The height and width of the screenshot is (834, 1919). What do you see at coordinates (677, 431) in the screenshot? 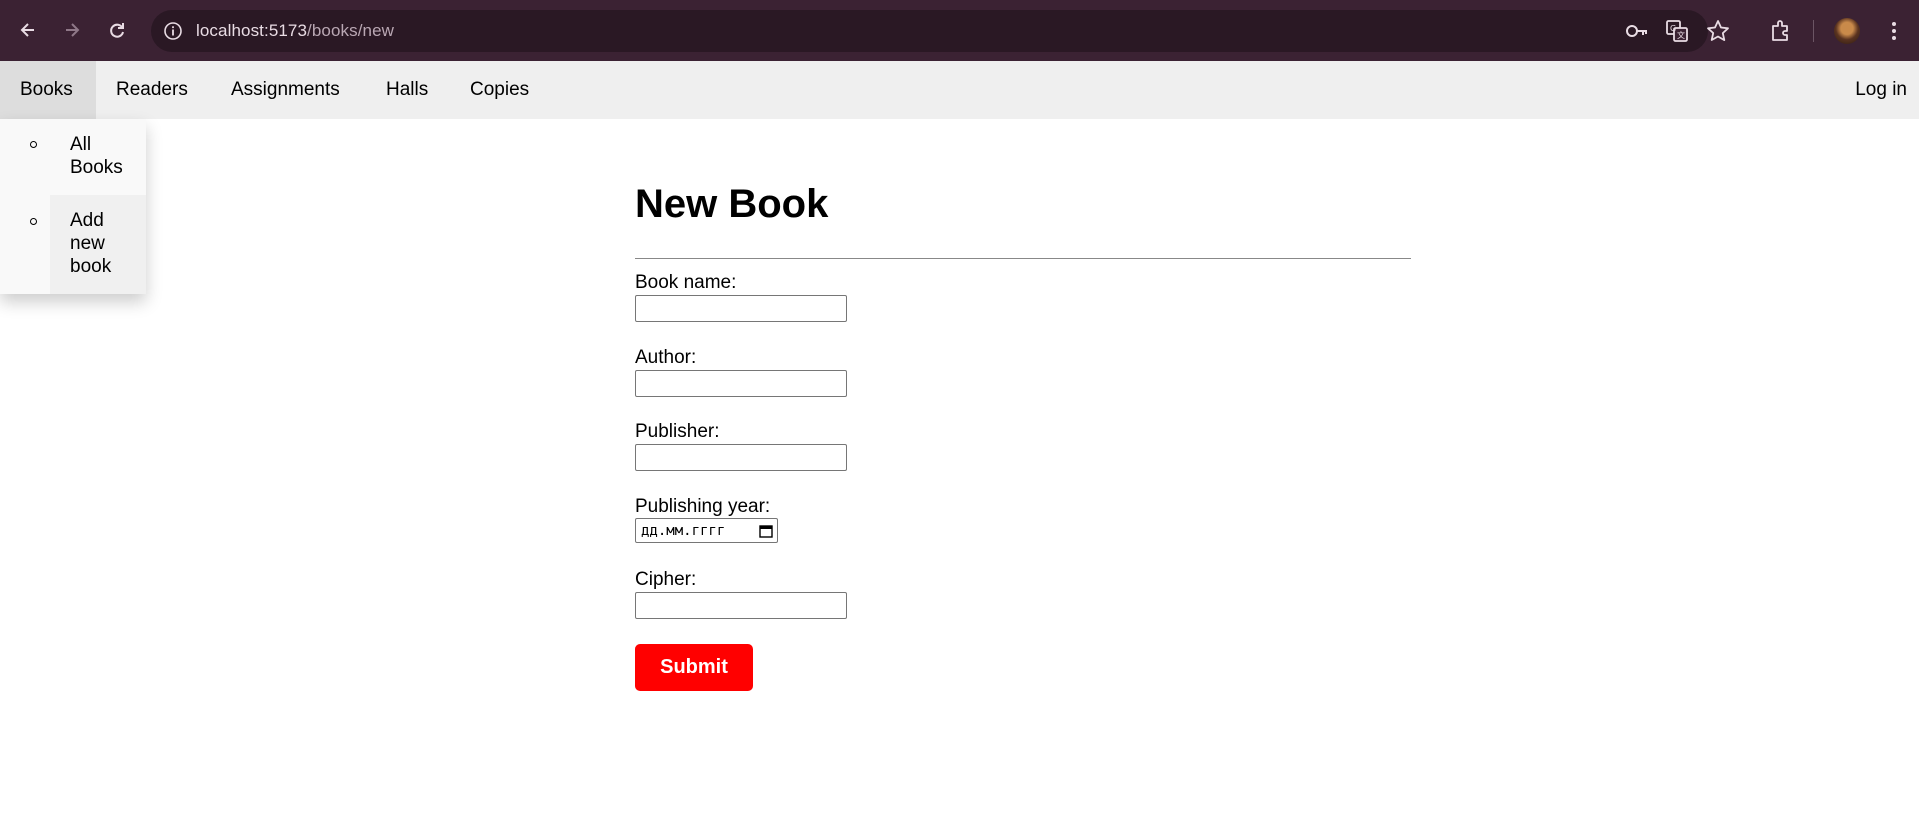
I see `publisher-label: Publisher:` at bounding box center [677, 431].